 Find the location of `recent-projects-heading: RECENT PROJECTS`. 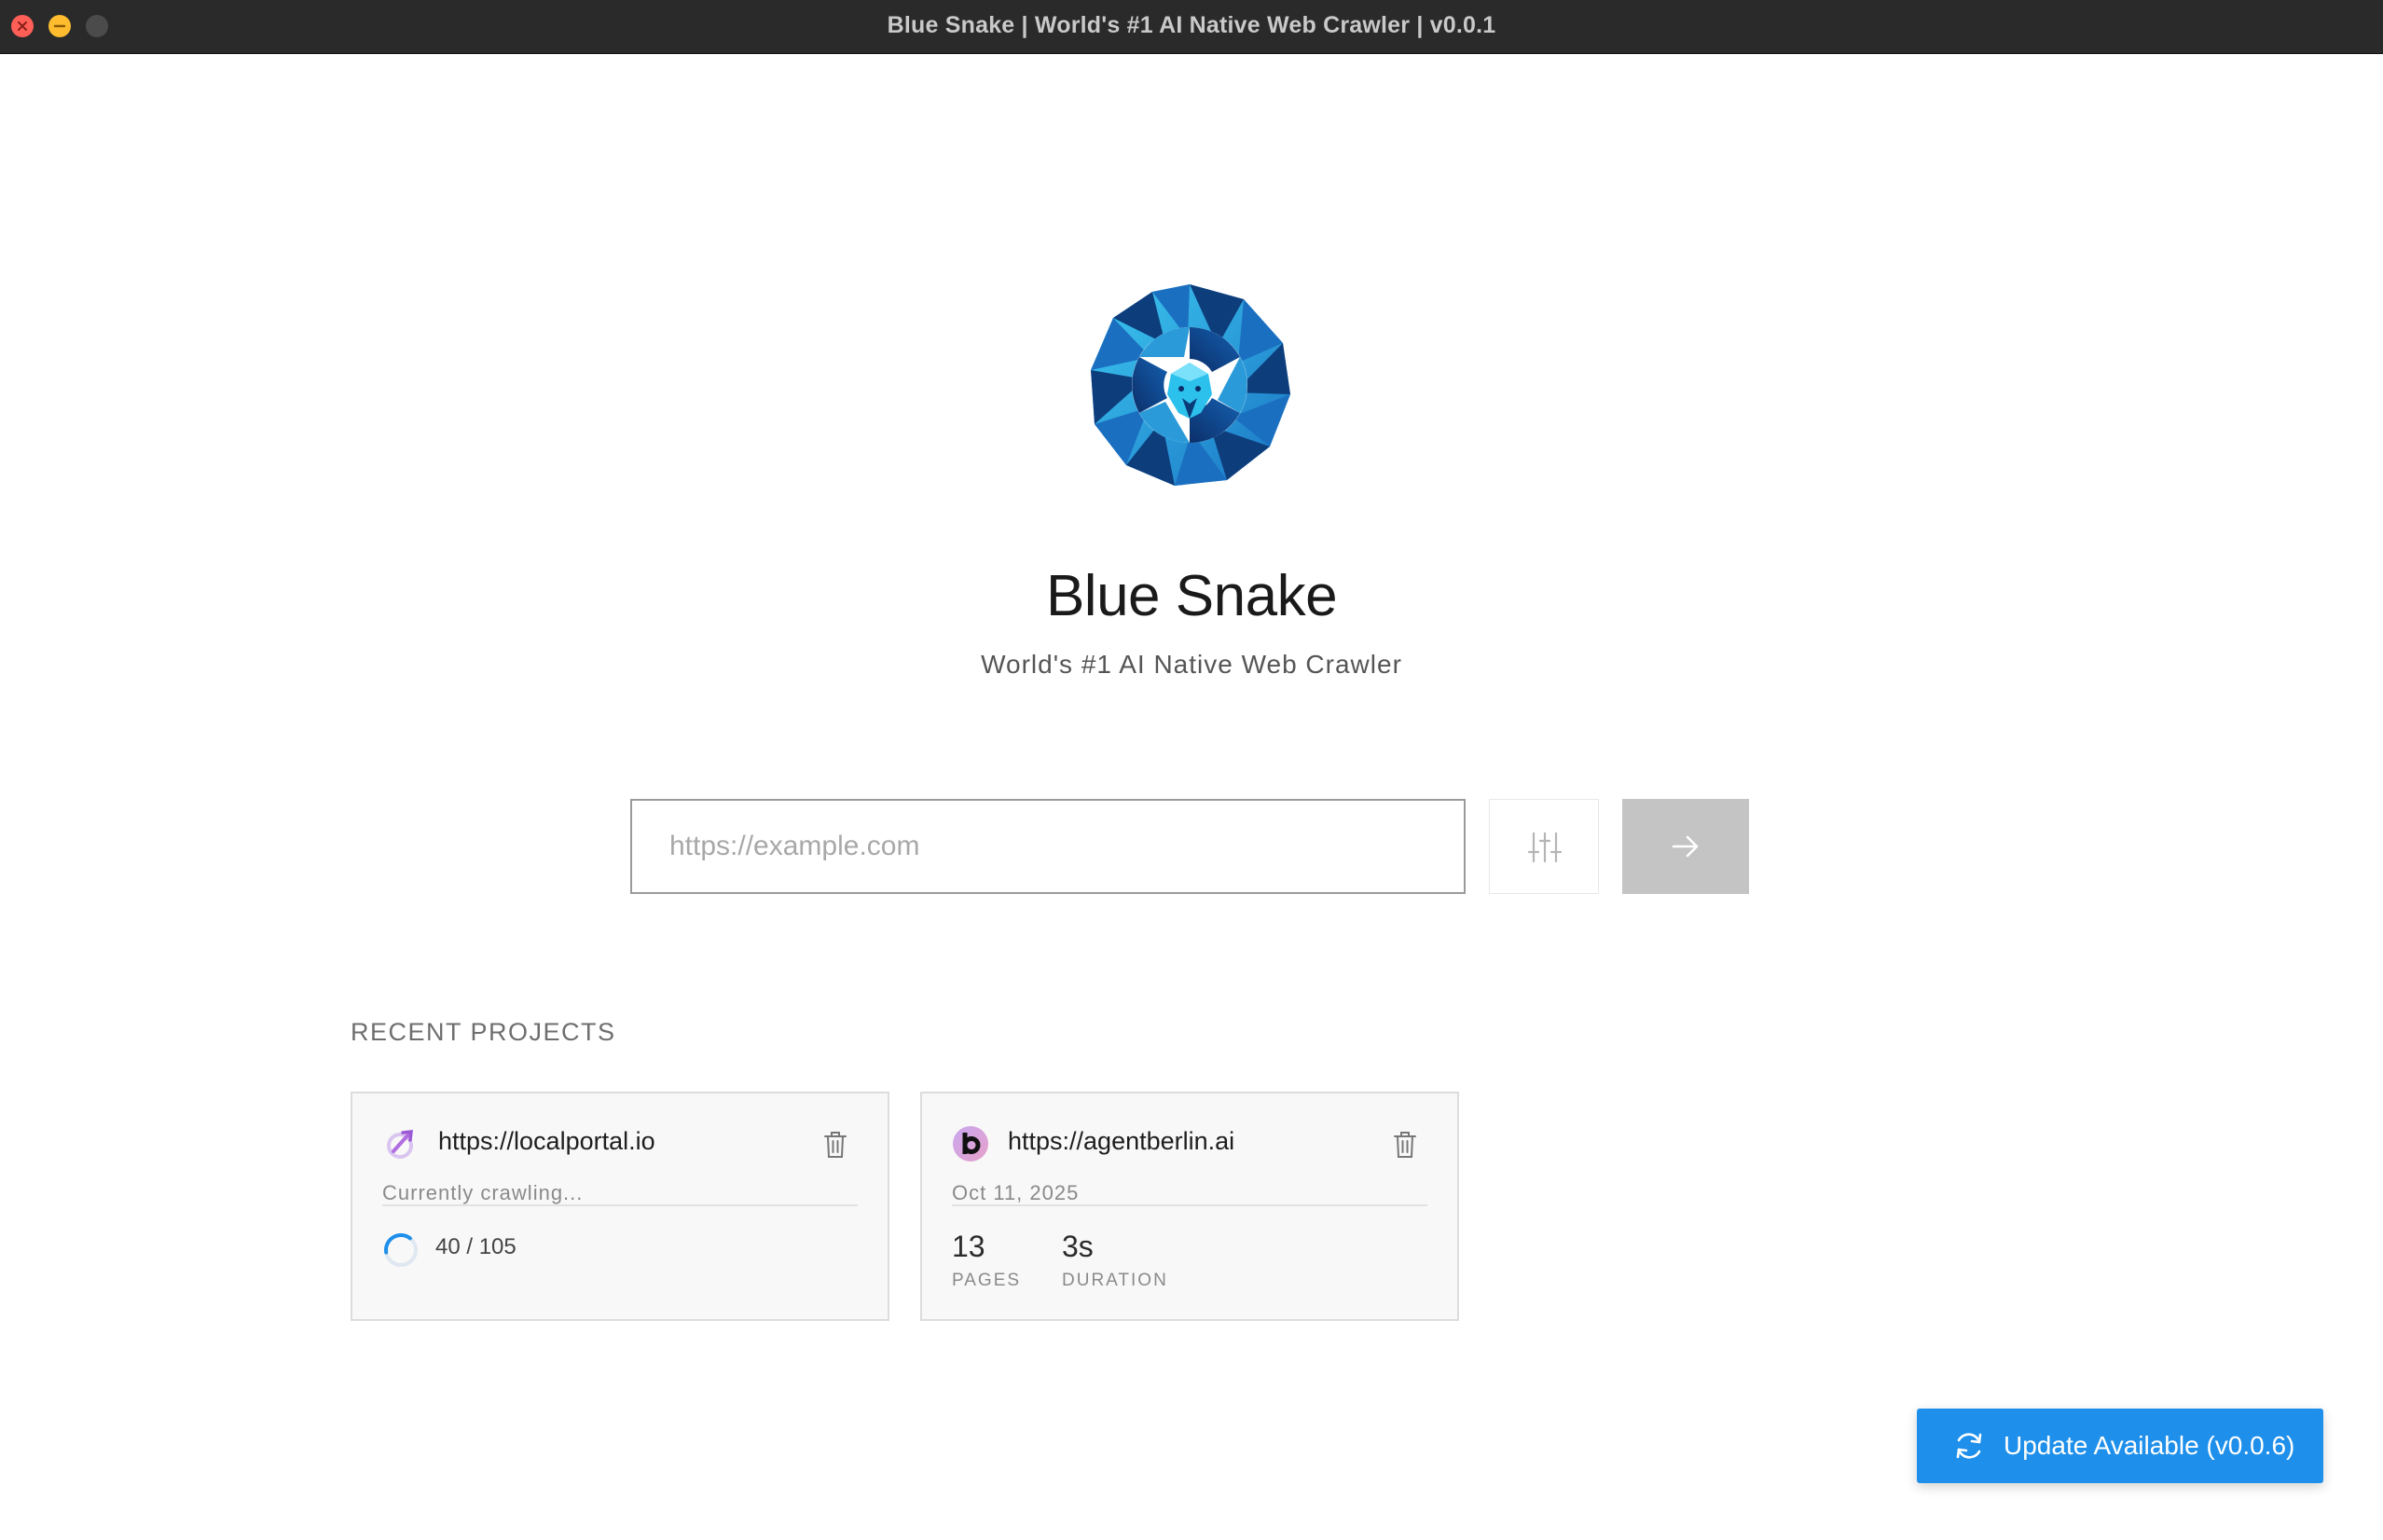

recent-projects-heading: RECENT PROJECTS is located at coordinates (483, 1032).